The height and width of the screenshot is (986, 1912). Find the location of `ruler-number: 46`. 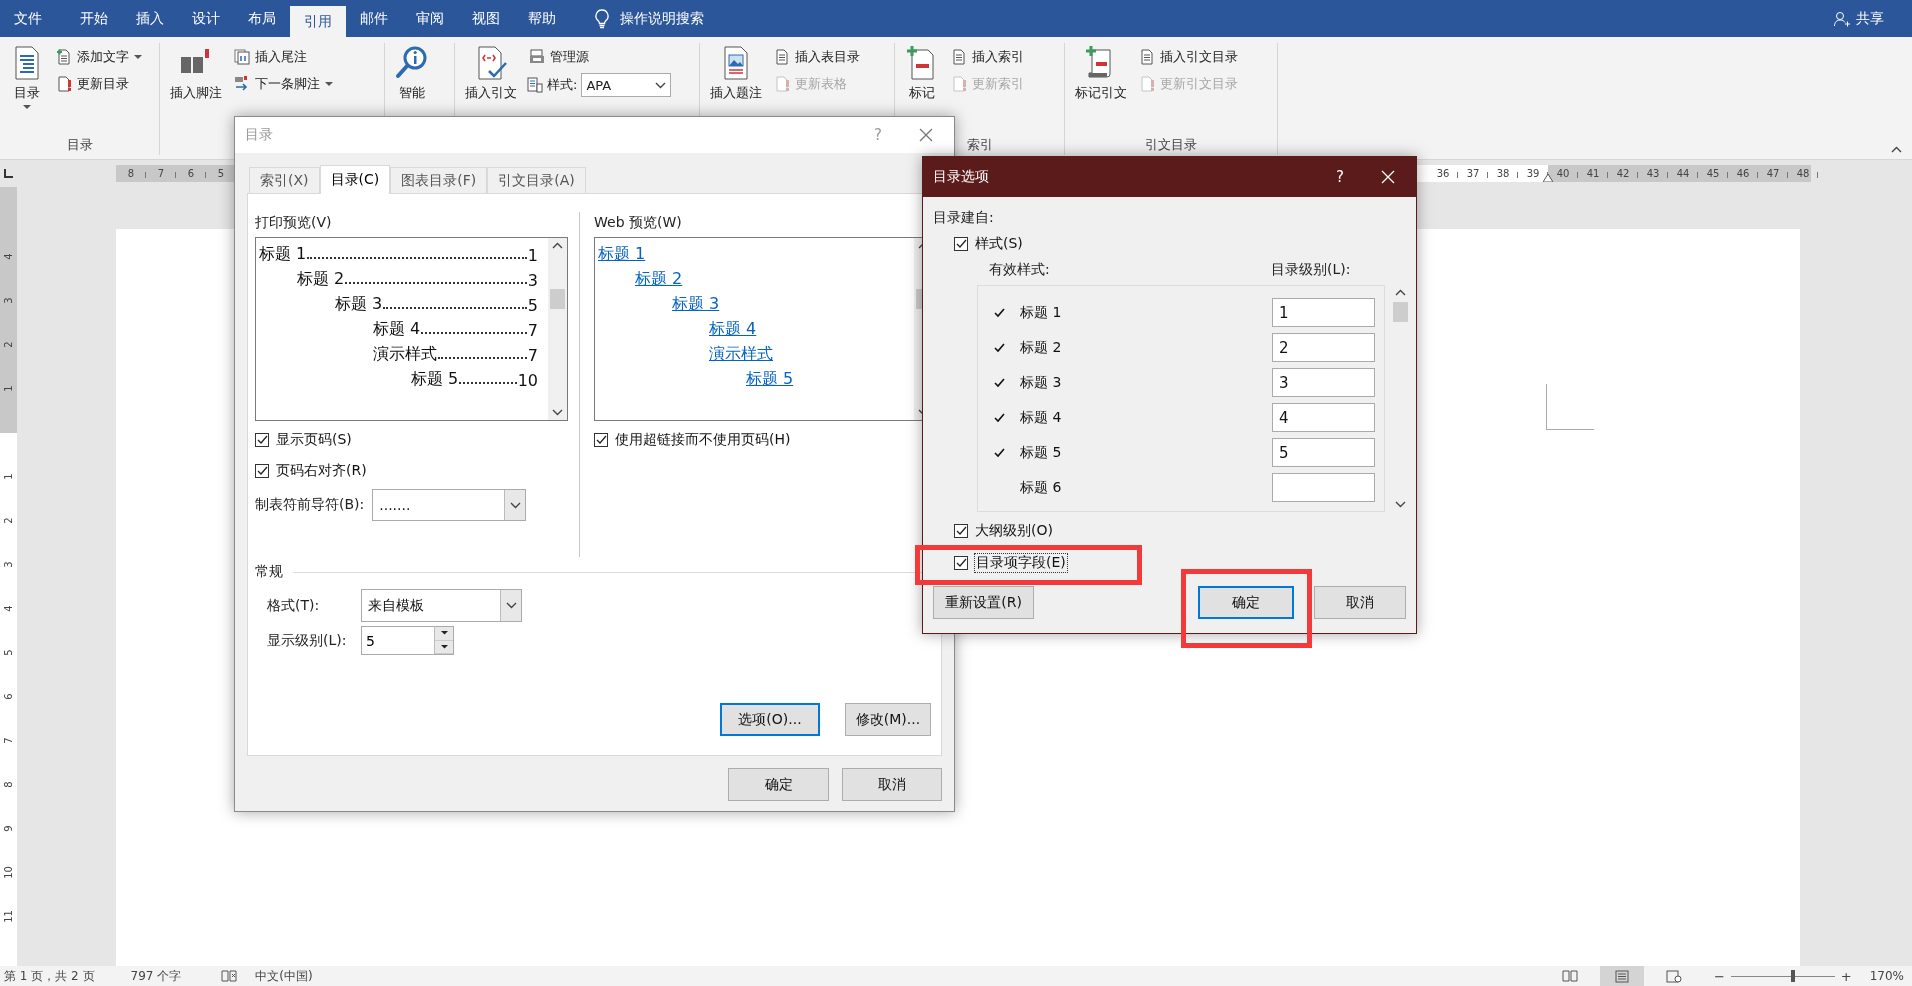

ruler-number: 46 is located at coordinates (1743, 173).